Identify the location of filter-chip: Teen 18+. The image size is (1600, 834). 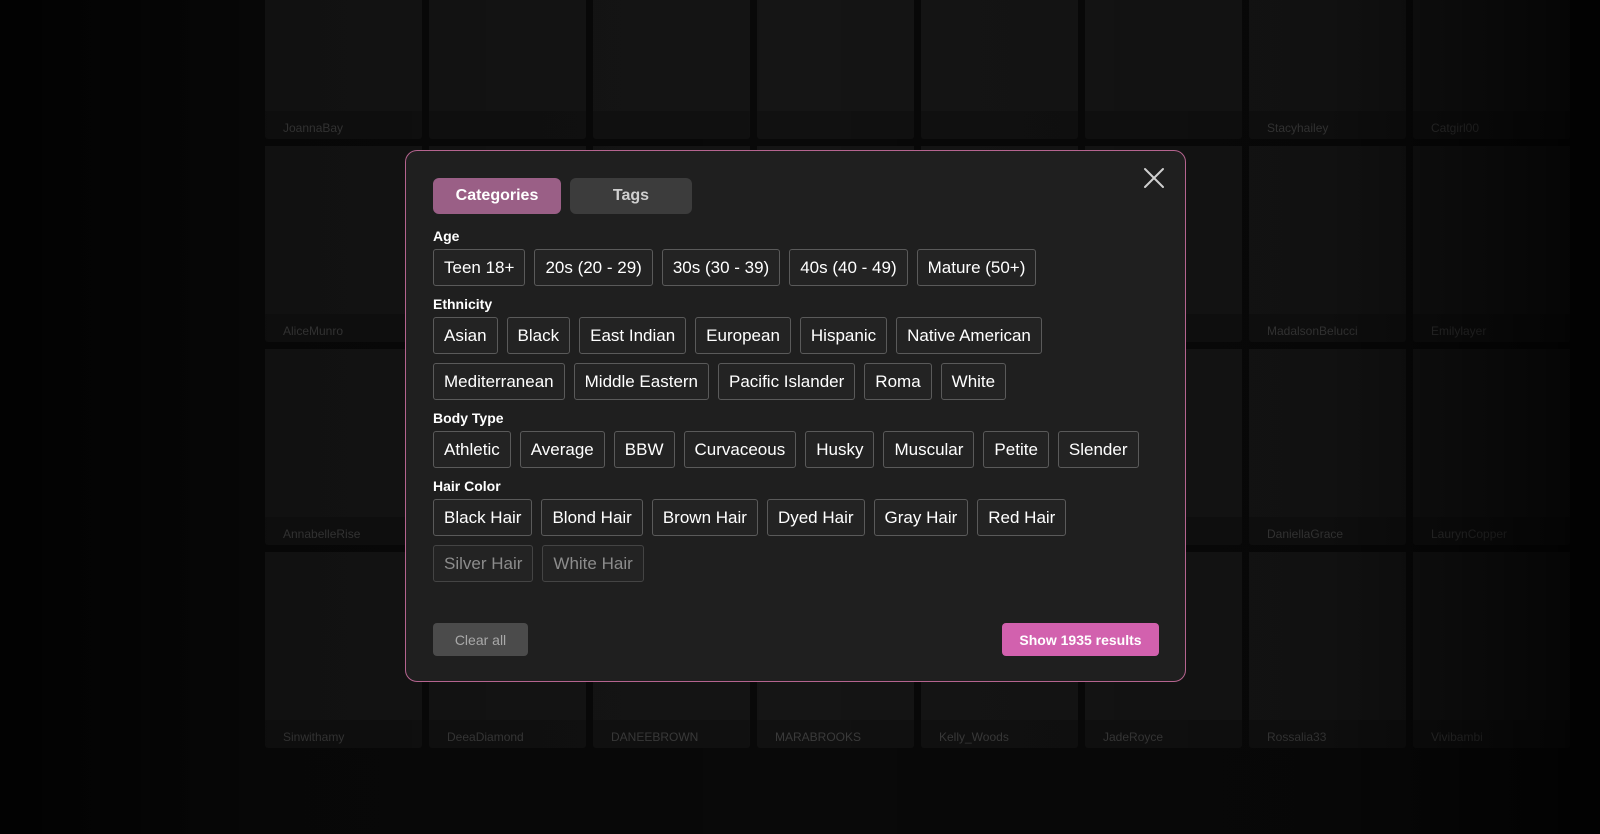
(479, 267).